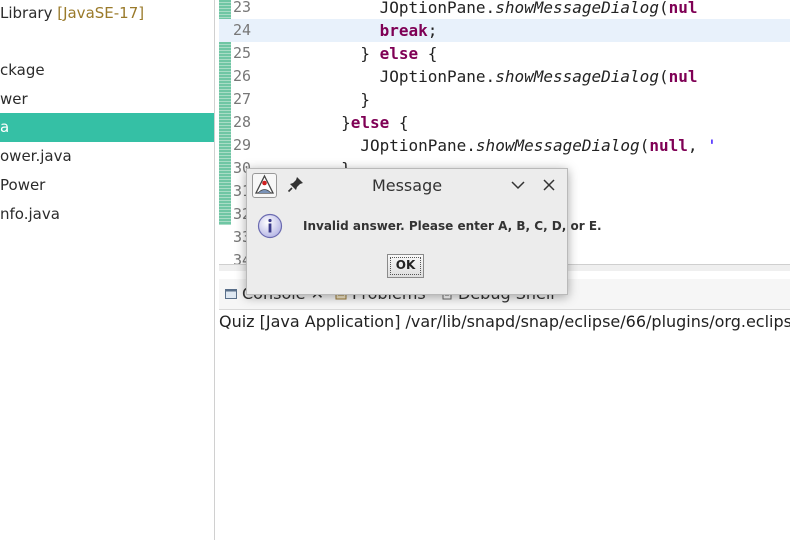  What do you see at coordinates (350, 53) in the screenshot?
I see `code-text: } else {` at bounding box center [350, 53].